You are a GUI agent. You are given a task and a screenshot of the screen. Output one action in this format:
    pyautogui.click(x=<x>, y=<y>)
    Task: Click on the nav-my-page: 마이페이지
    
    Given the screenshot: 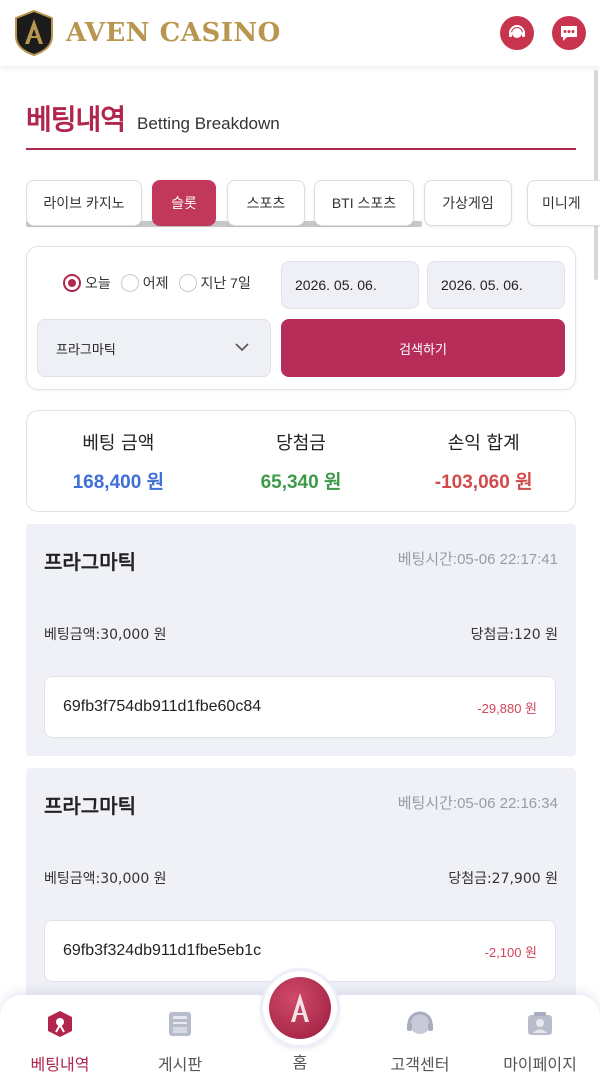 What is the action you would take?
    pyautogui.click(x=540, y=1042)
    